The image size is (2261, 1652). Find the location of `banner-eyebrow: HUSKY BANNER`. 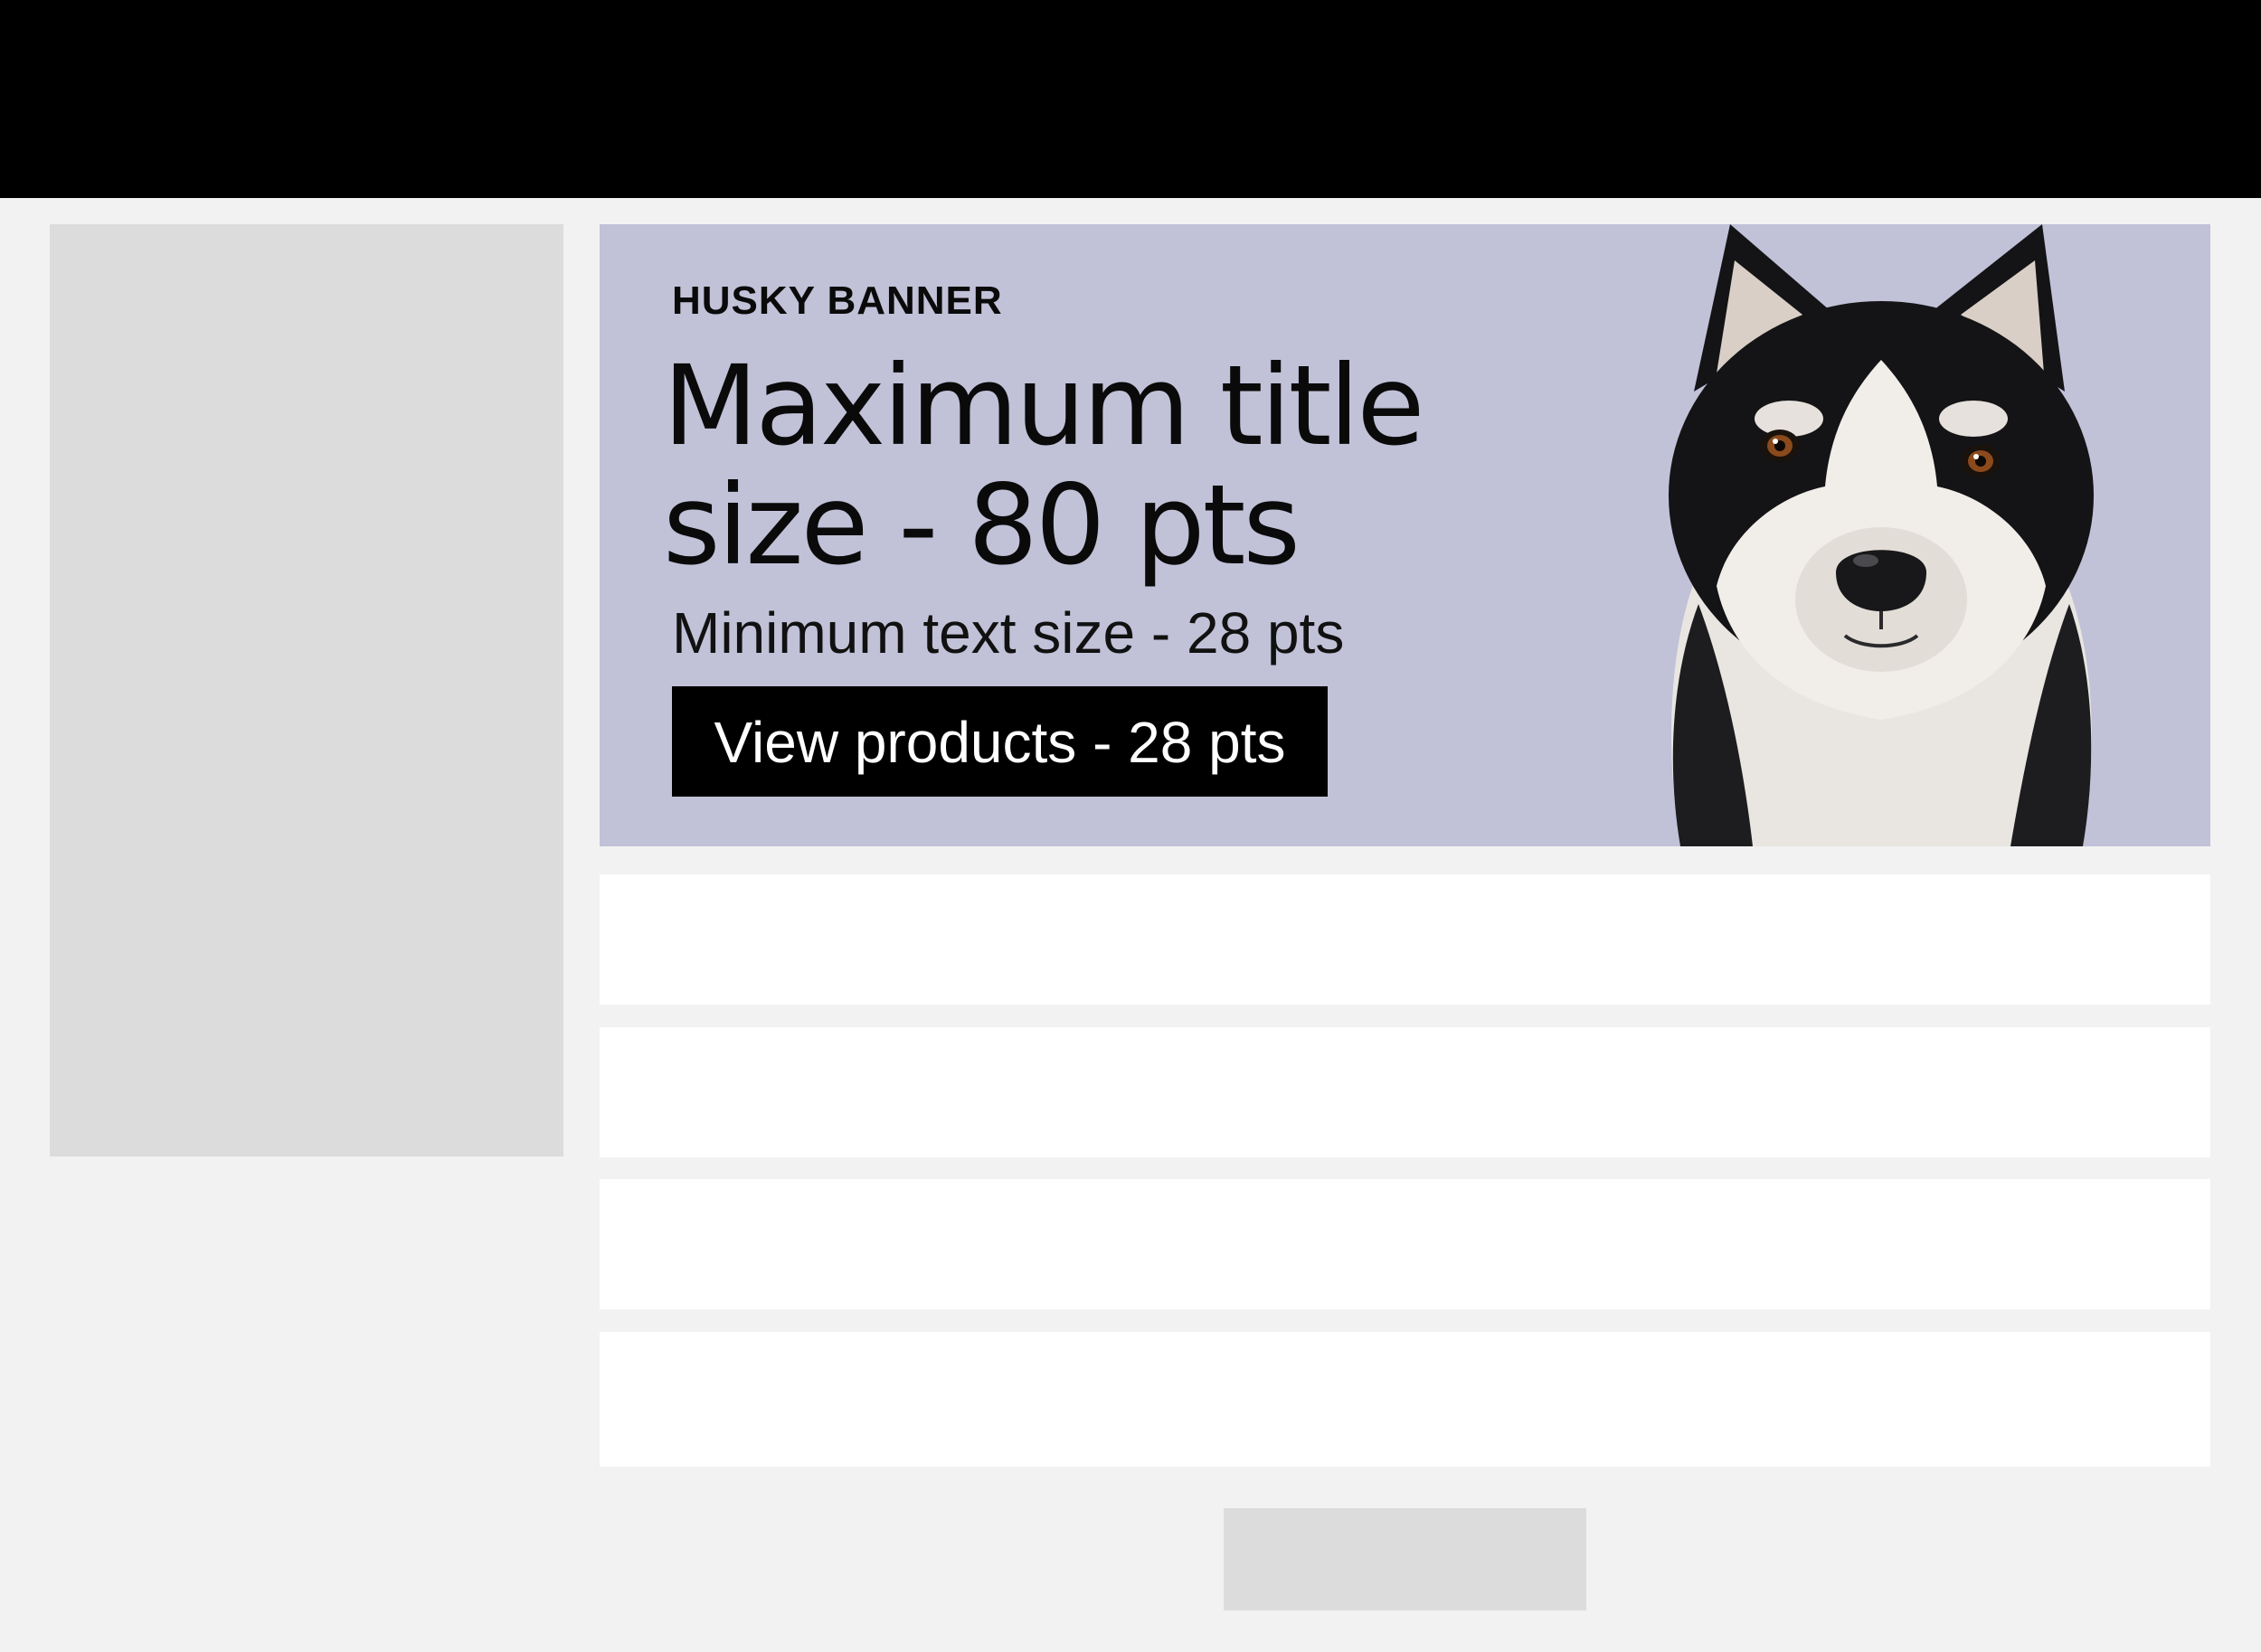

banner-eyebrow: HUSKY BANNER is located at coordinates (837, 300).